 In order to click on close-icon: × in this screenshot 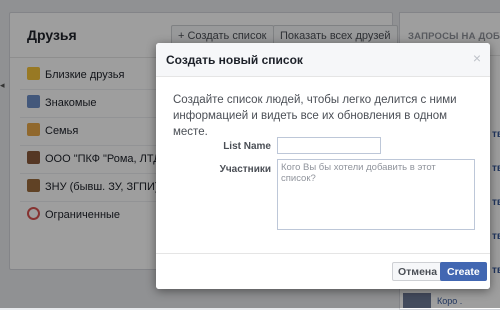, I will do `click(477, 58)`.